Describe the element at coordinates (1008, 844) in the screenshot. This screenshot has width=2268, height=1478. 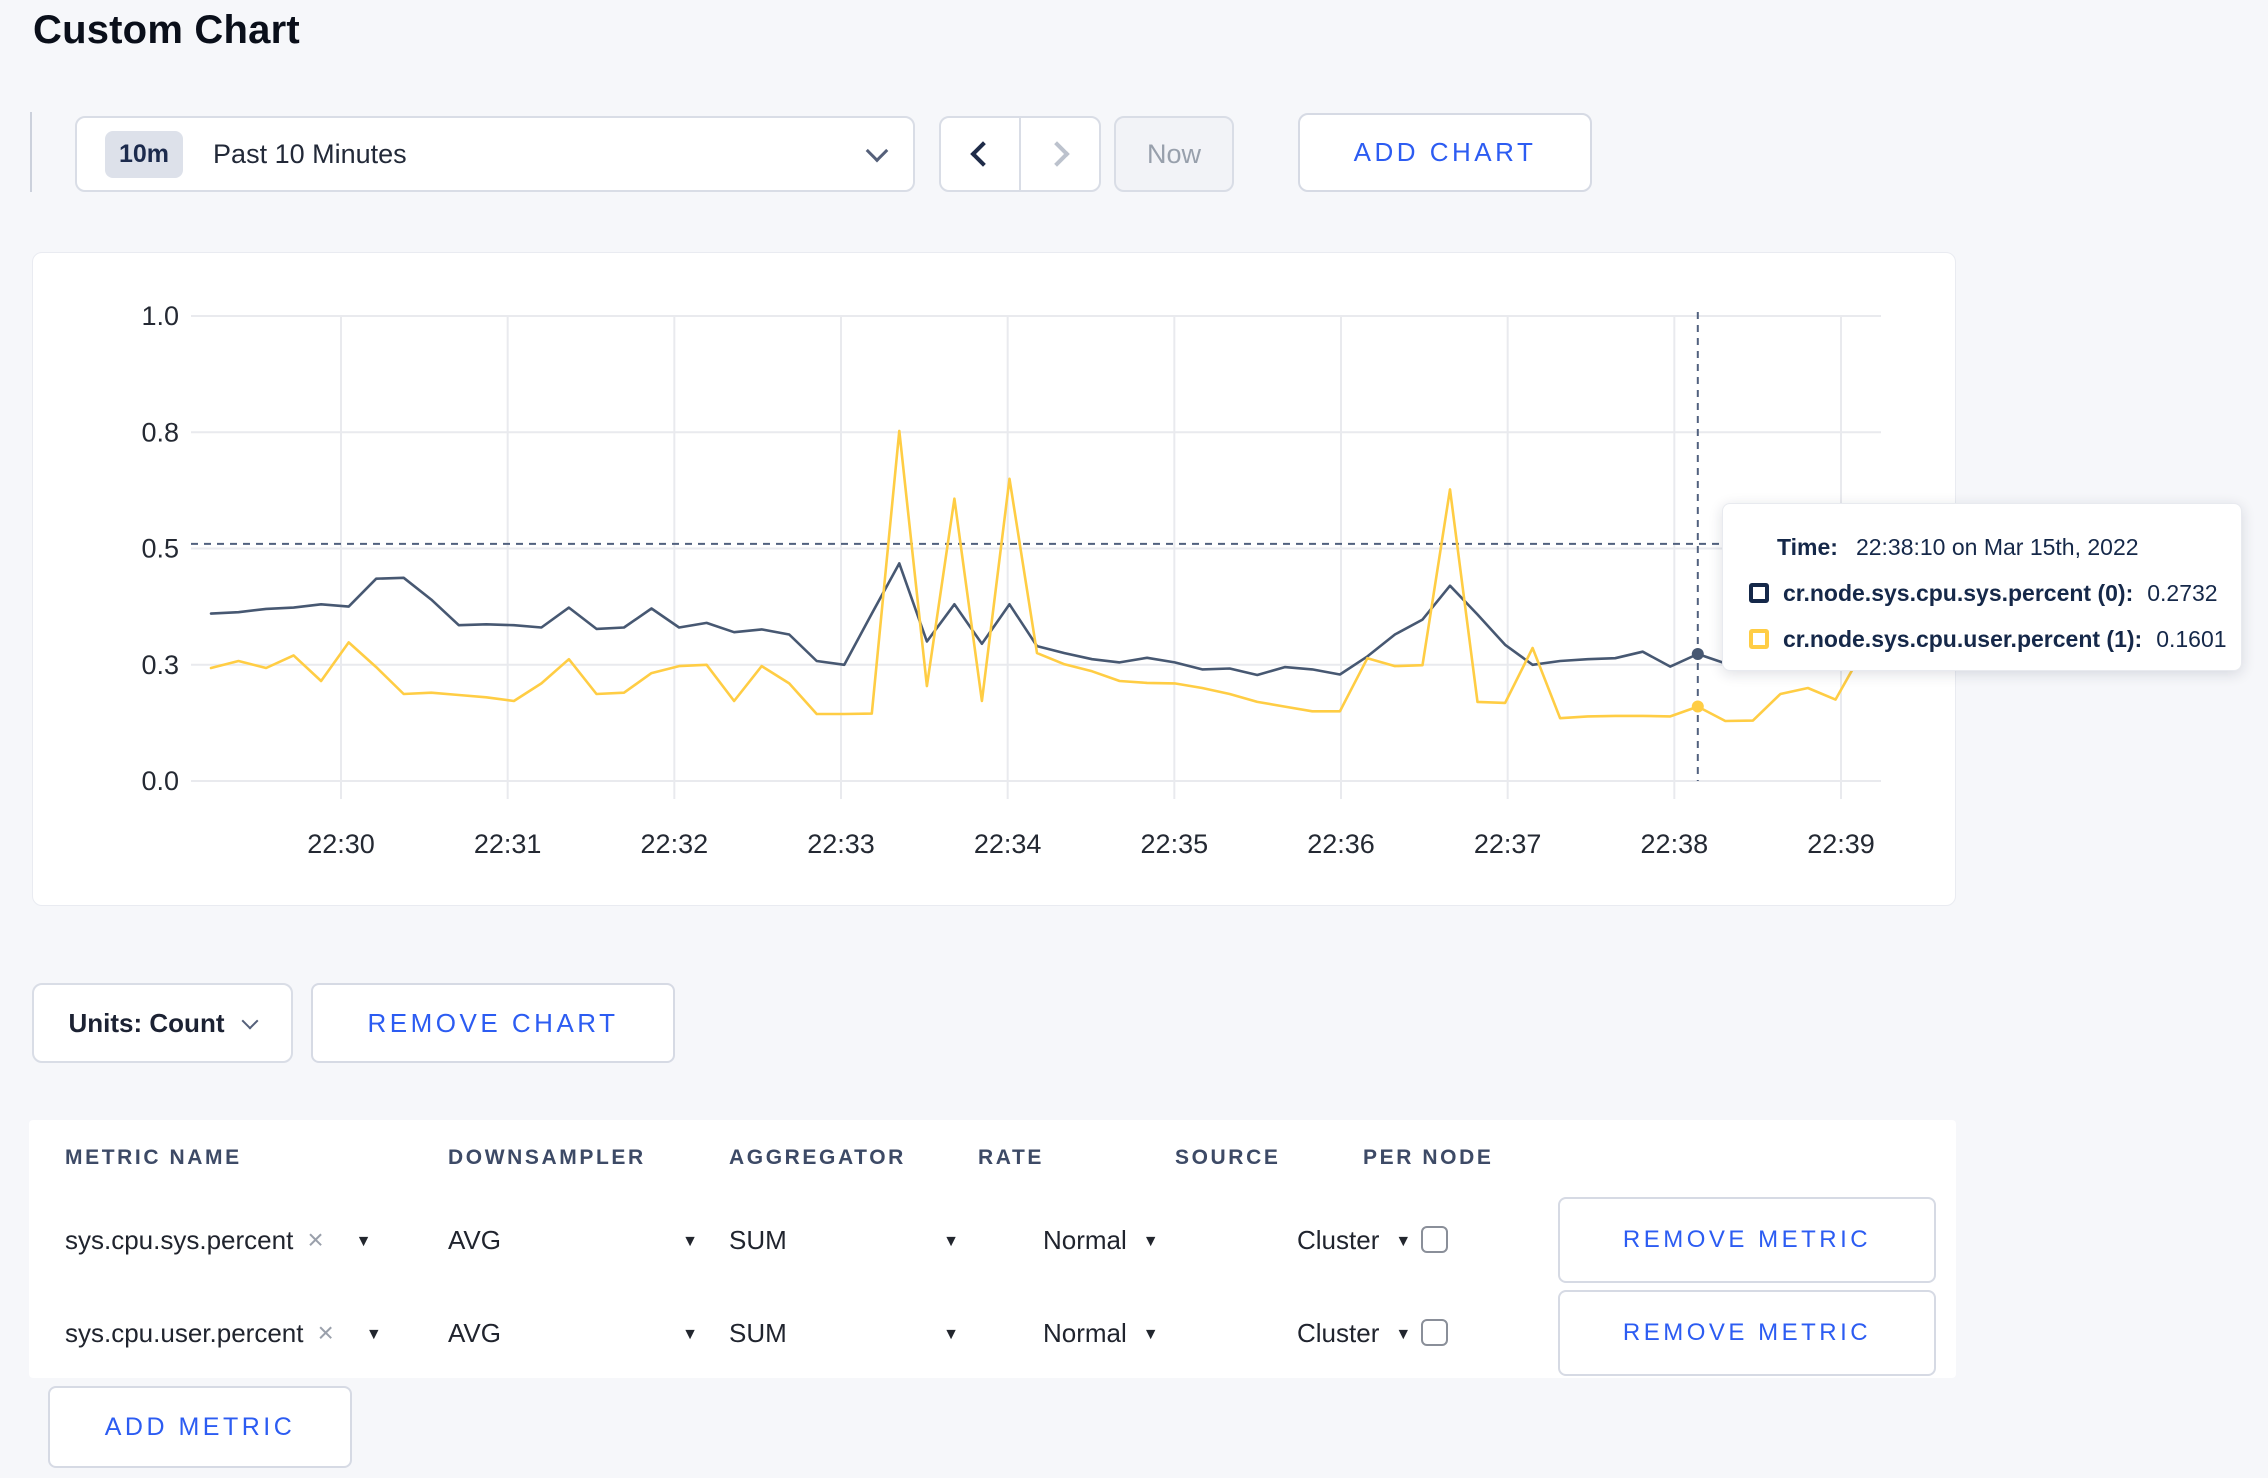
I see `x-axis-tick: 22:34` at that location.